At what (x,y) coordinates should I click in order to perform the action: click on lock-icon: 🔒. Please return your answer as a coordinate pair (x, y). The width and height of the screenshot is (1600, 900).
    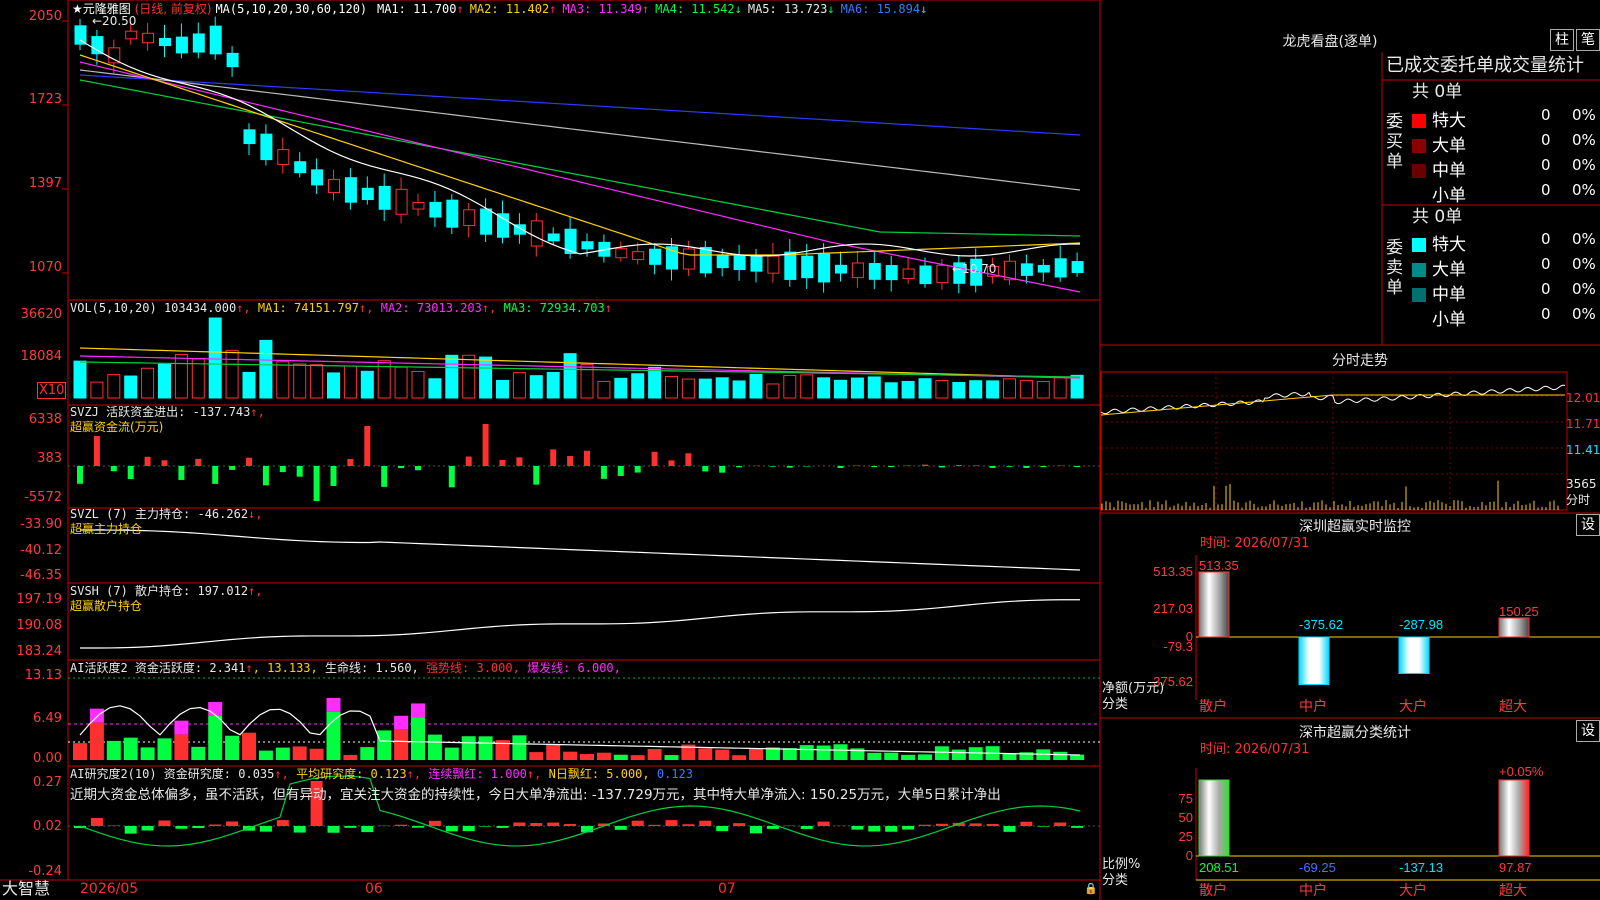
    Looking at the image, I should click on (1091, 889).